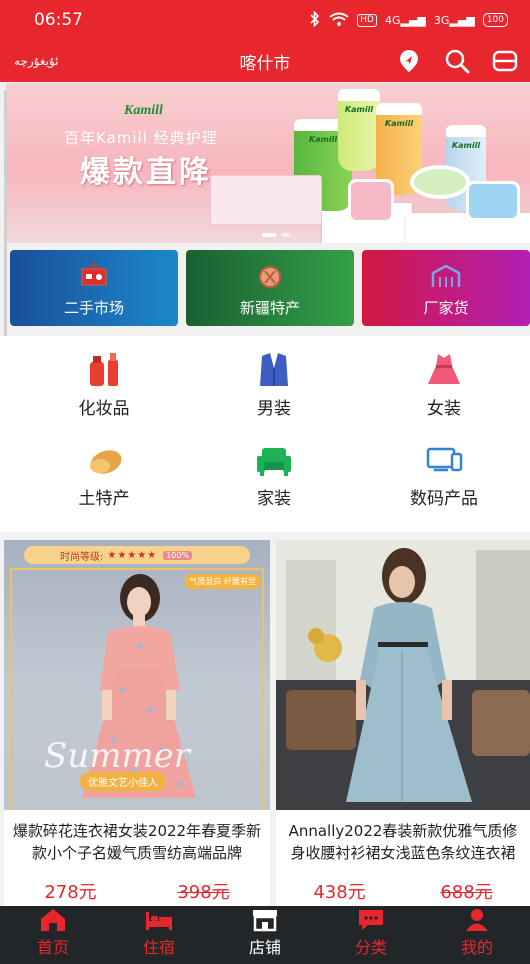 The width and height of the screenshot is (530, 964). Describe the element at coordinates (495, 20) in the screenshot. I see `battery-icon: 100` at that location.